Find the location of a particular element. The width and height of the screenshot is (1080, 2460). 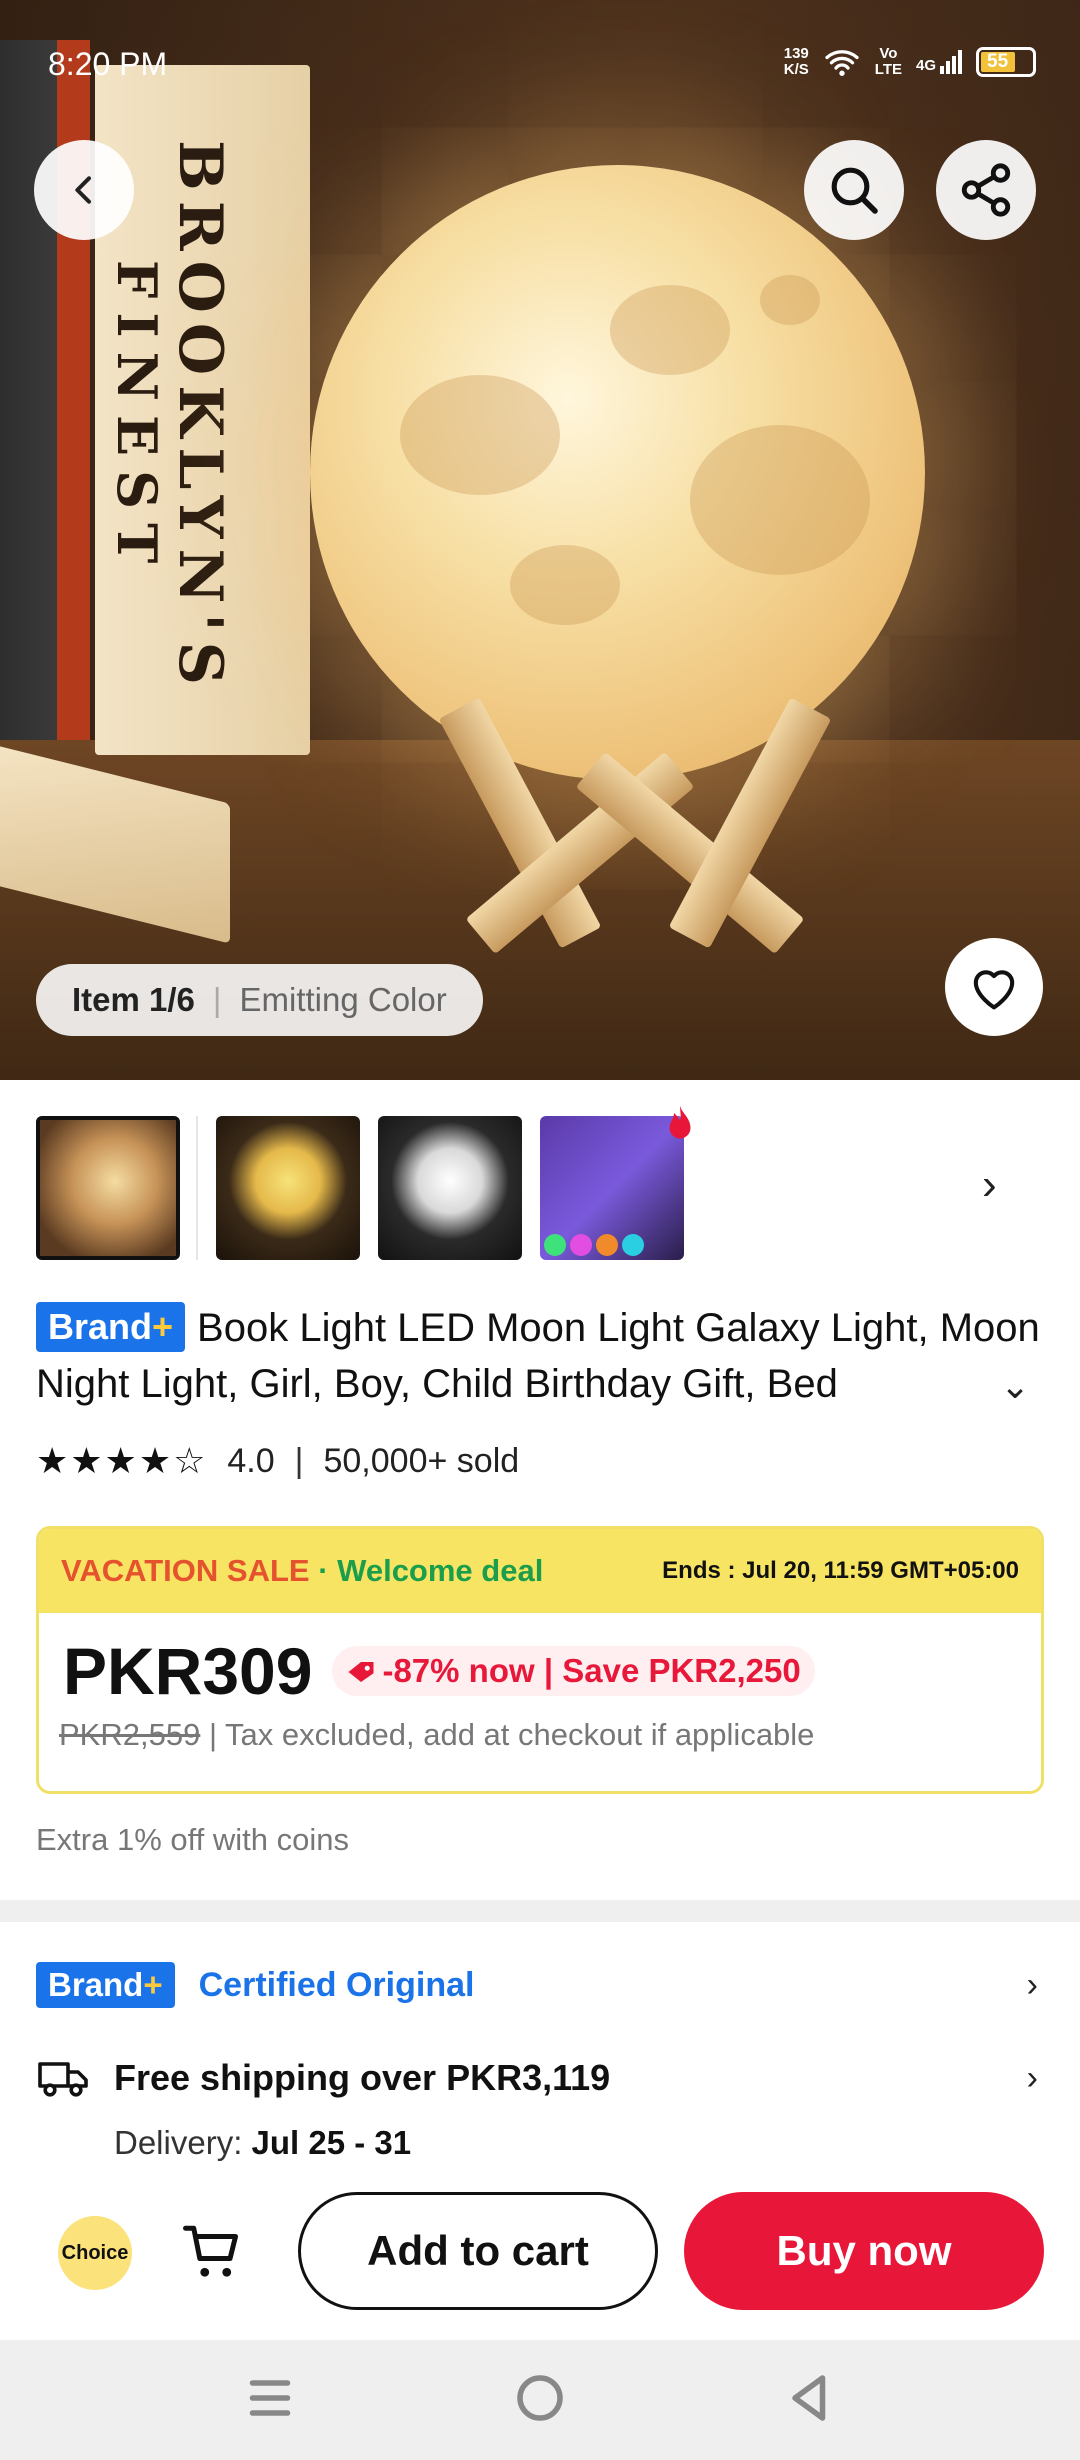

status-bar: 8:20 PM 139 K/S Vo LTE 4G 55 is located at coordinates (540, 65).